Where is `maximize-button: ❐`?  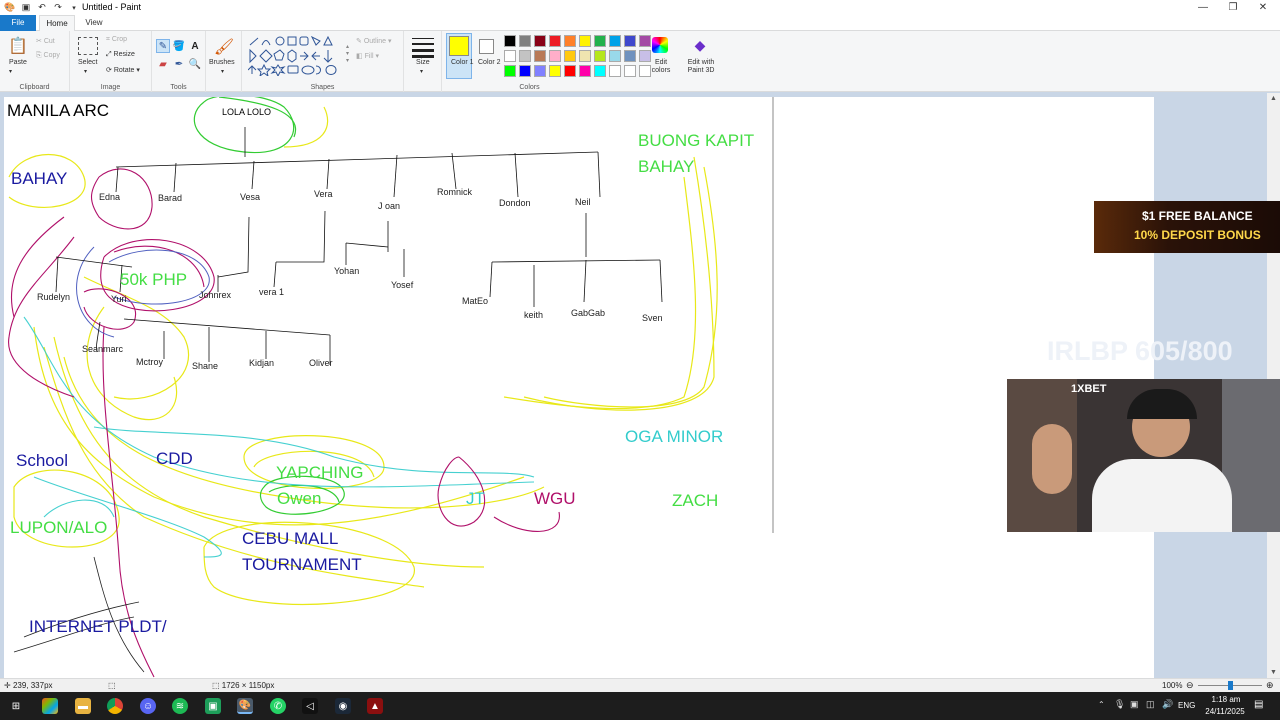 maximize-button: ❐ is located at coordinates (1233, 7).